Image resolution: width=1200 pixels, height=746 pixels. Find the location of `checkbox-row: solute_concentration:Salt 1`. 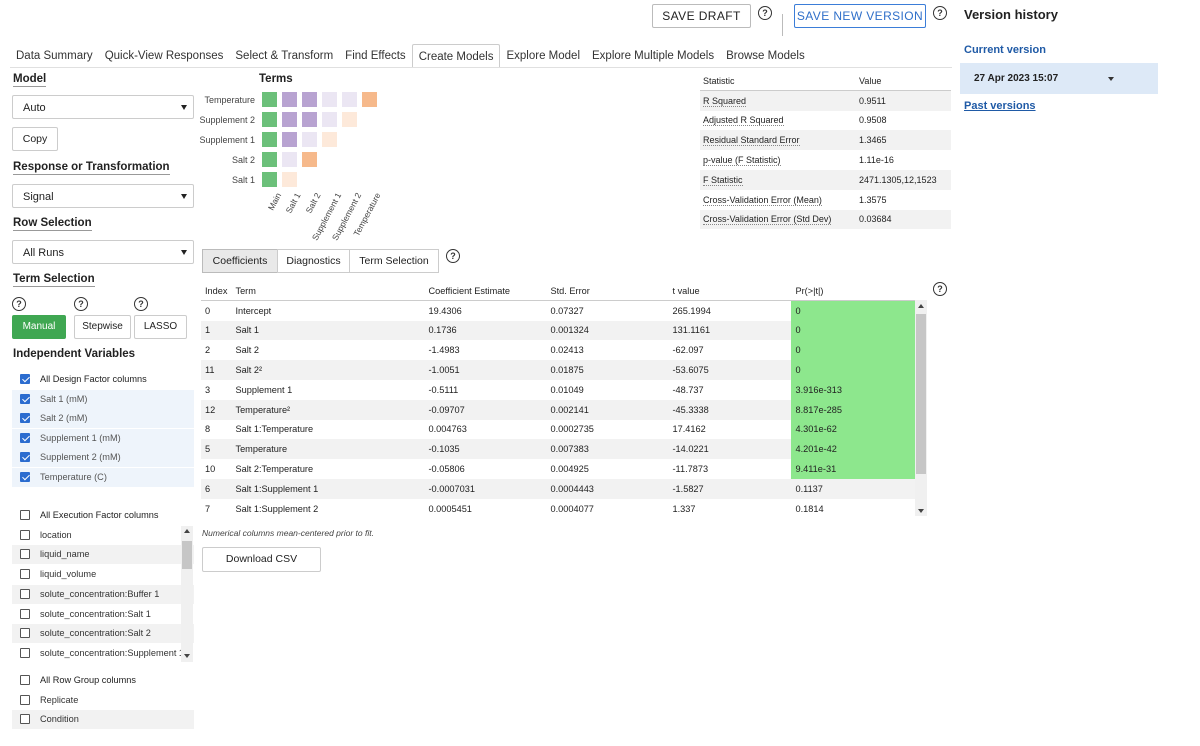

checkbox-row: solute_concentration:Salt 1 is located at coordinates (103, 614).